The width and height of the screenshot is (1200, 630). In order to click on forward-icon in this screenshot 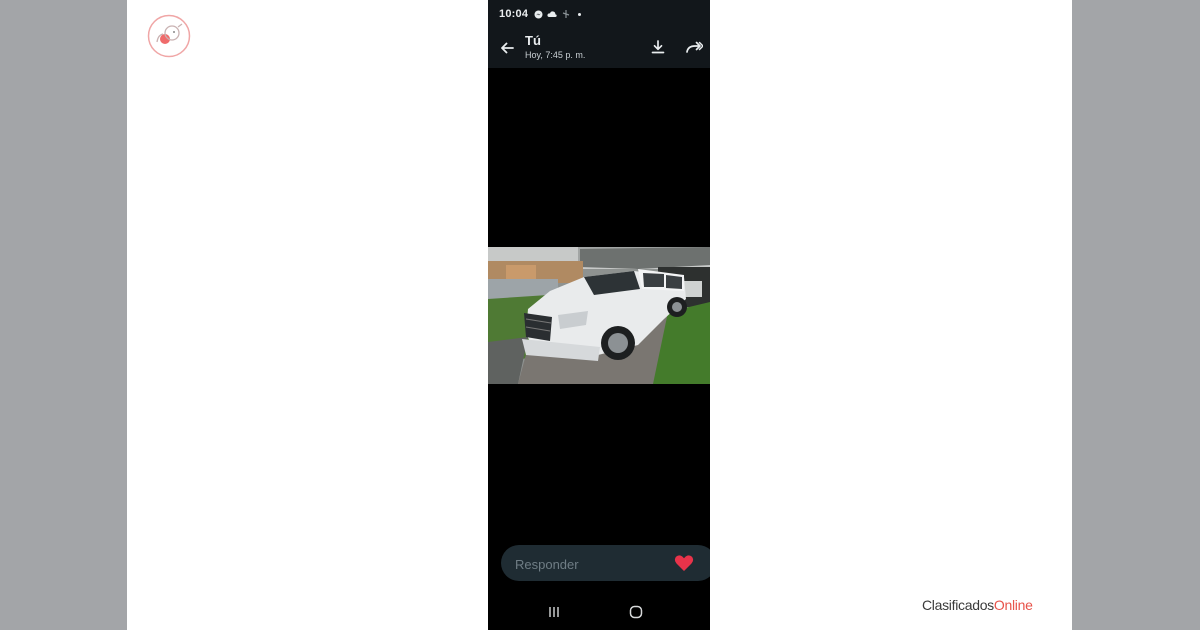, I will do `click(694, 47)`.